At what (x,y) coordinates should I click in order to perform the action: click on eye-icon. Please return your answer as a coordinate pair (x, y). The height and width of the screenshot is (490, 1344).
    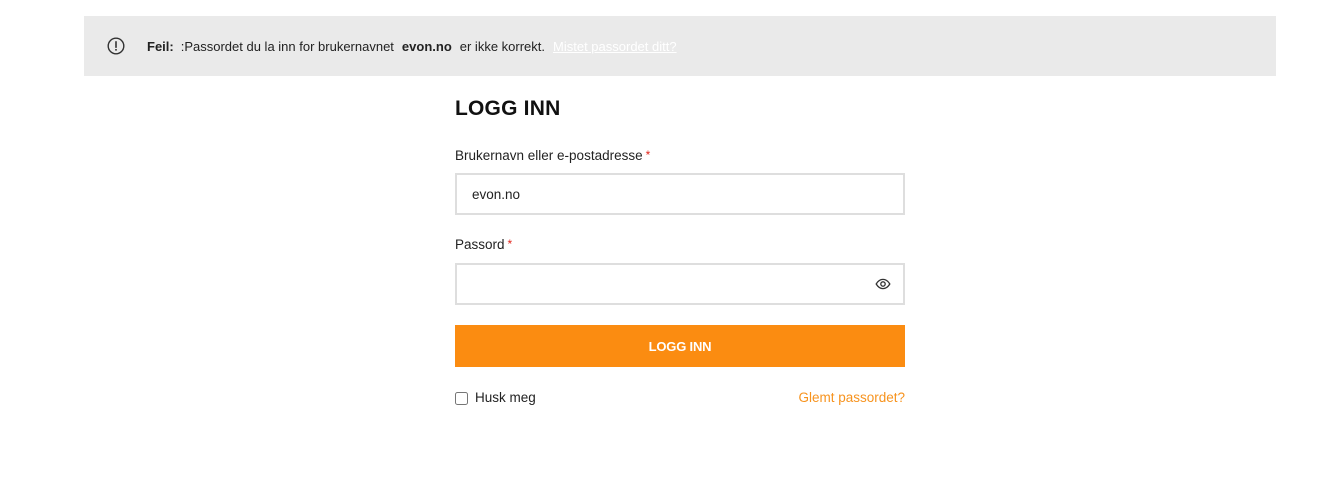
    Looking at the image, I should click on (883, 284).